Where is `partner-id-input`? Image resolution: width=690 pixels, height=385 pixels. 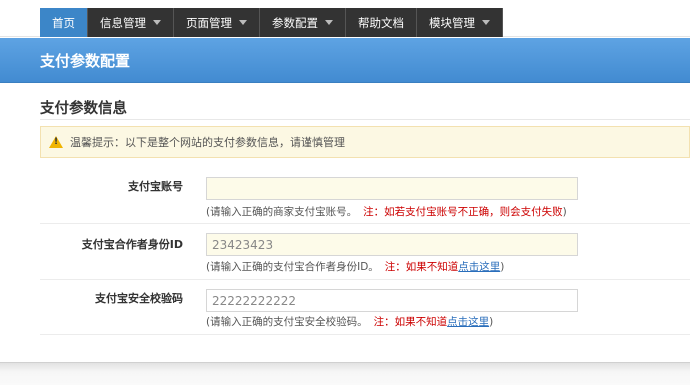
partner-id-input is located at coordinates (392, 244).